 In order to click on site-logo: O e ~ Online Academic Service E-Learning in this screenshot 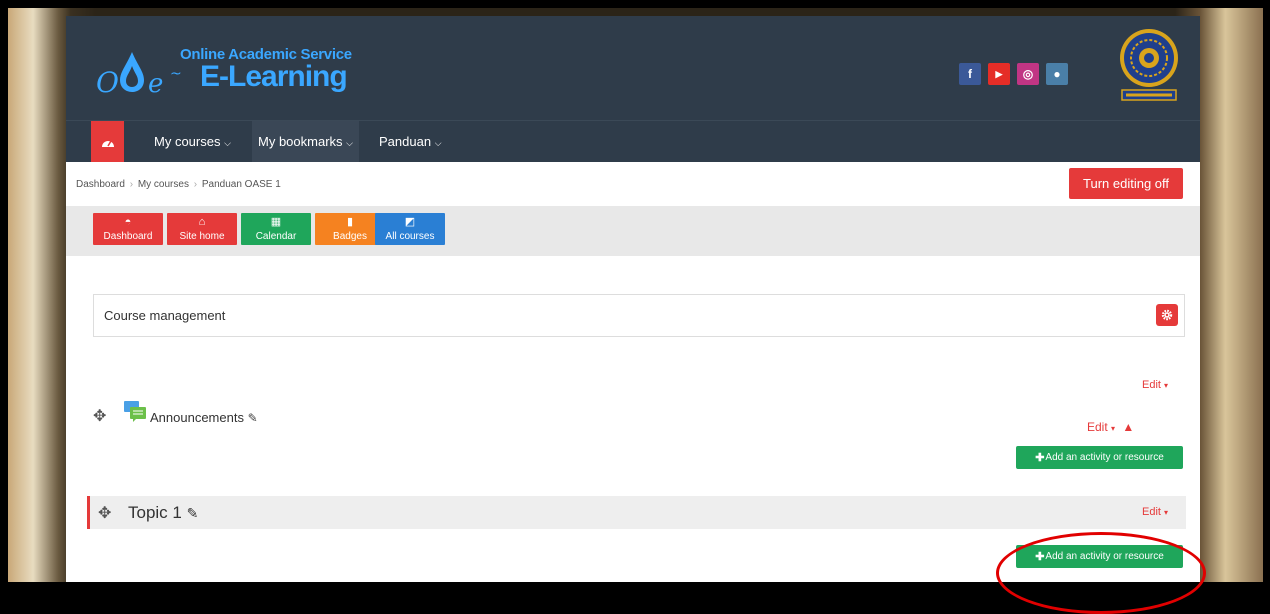, I will do `click(226, 69)`.